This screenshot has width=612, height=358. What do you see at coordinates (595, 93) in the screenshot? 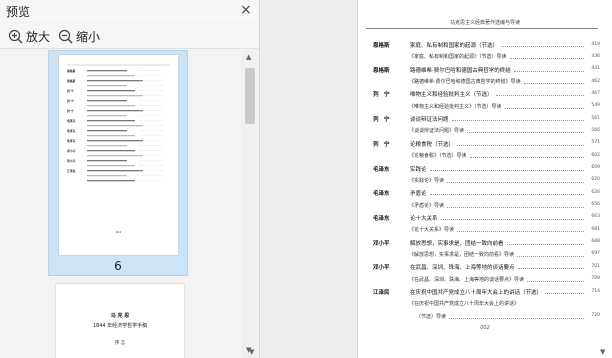
I see `toc-page-number: 467` at bounding box center [595, 93].